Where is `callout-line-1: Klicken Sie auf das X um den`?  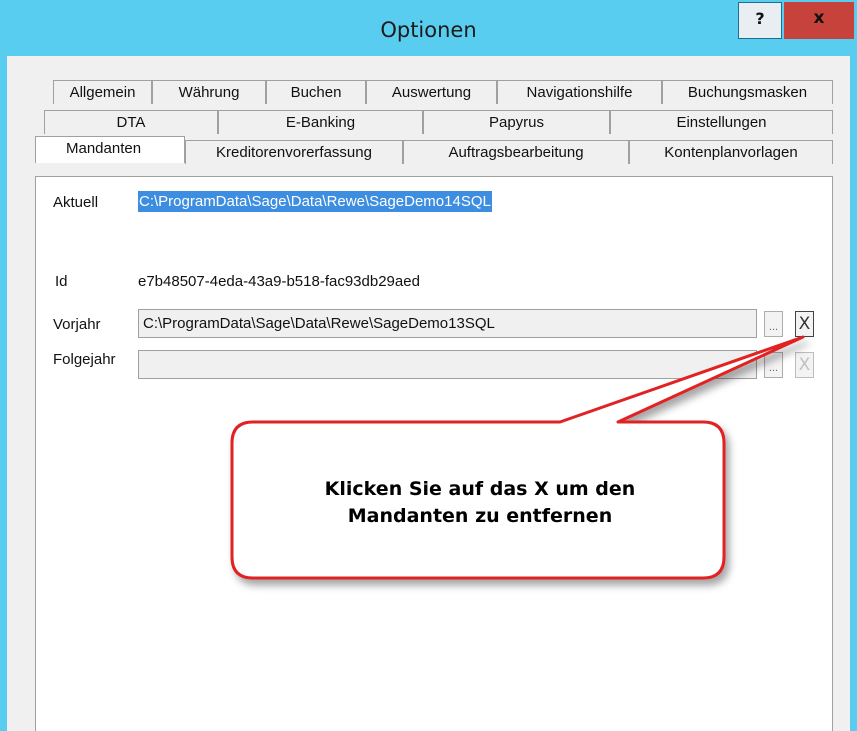
callout-line-1: Klicken Sie auf das X um den is located at coordinates (480, 489).